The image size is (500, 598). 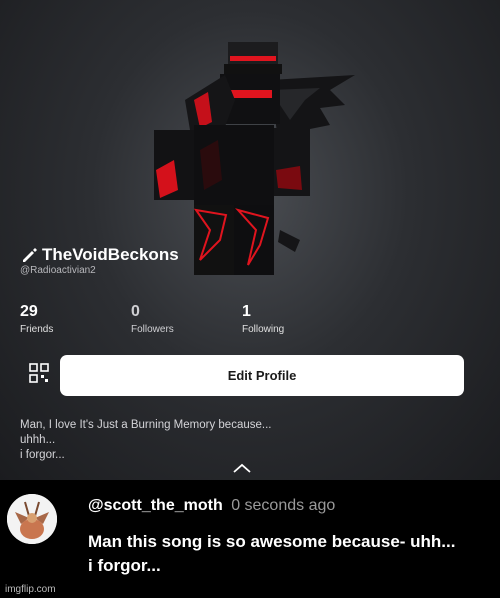 I want to click on comment-header: @scott_the_moth 0 seconds ago, so click(x=211, y=506).